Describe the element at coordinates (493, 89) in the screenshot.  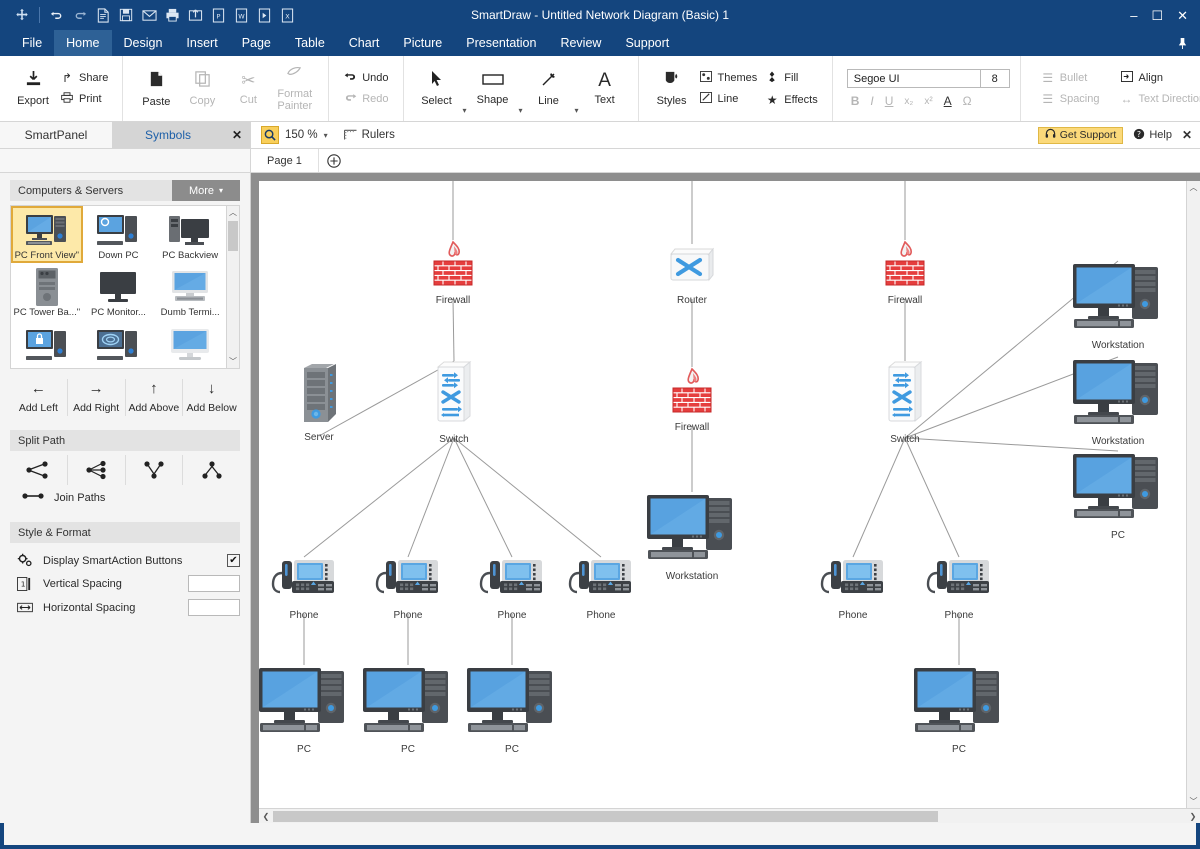
I see `shape-button: Shape` at that location.